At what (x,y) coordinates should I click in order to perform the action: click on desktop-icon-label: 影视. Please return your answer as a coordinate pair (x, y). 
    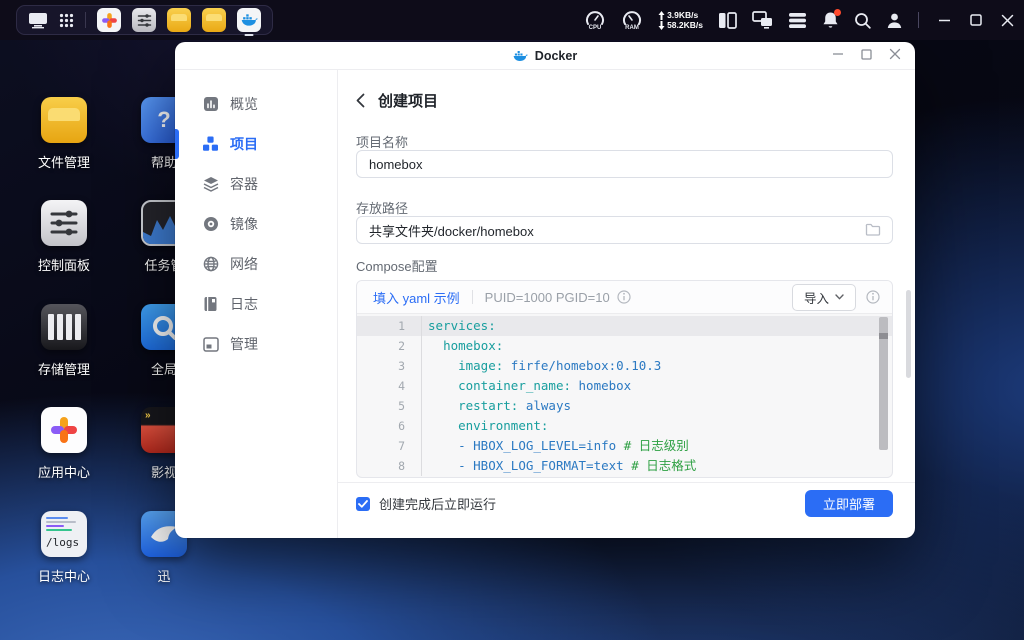
    Looking at the image, I should click on (163, 472).